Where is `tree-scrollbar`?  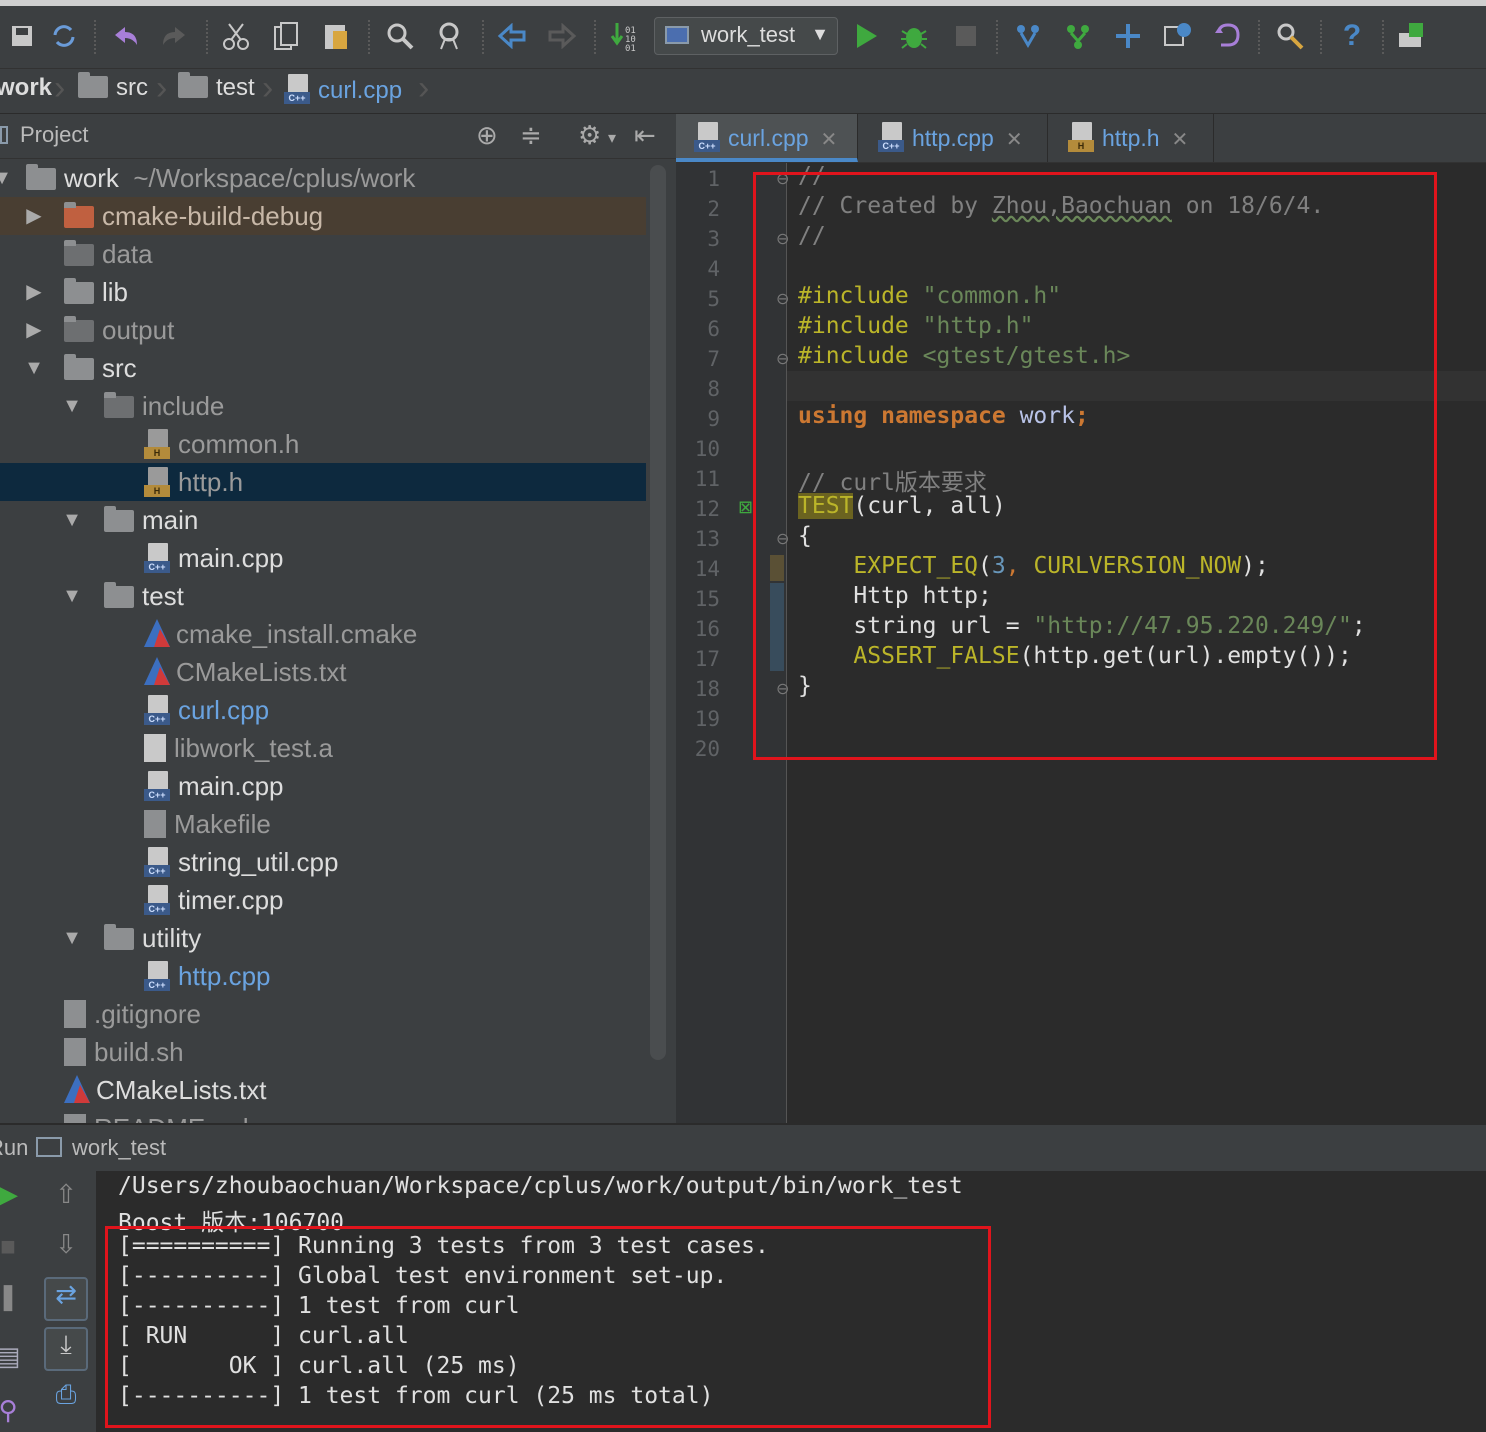
tree-scrollbar is located at coordinates (658, 612).